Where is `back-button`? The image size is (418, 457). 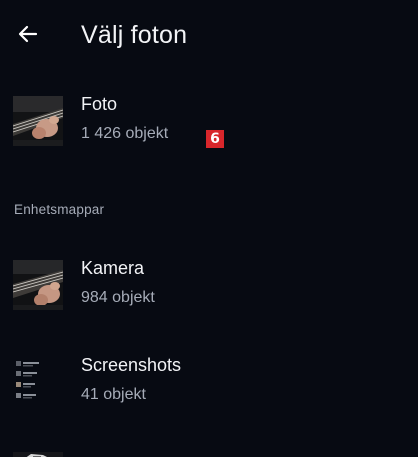 back-button is located at coordinates (28, 34).